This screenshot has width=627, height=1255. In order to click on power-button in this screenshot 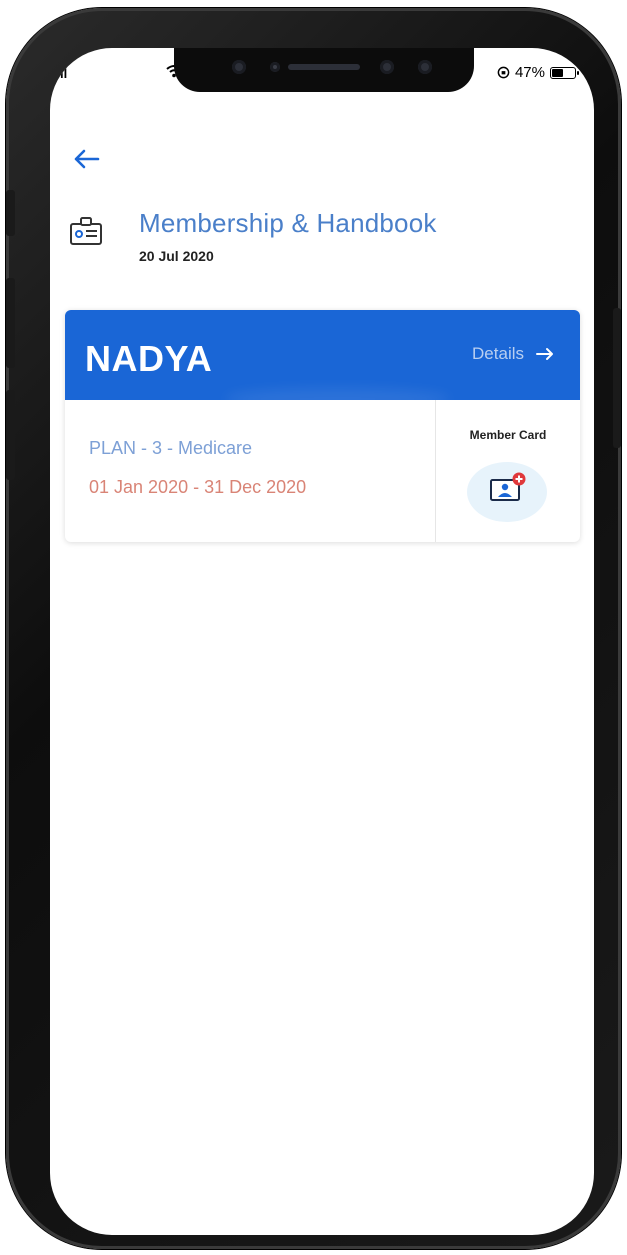, I will do `click(617, 378)`.